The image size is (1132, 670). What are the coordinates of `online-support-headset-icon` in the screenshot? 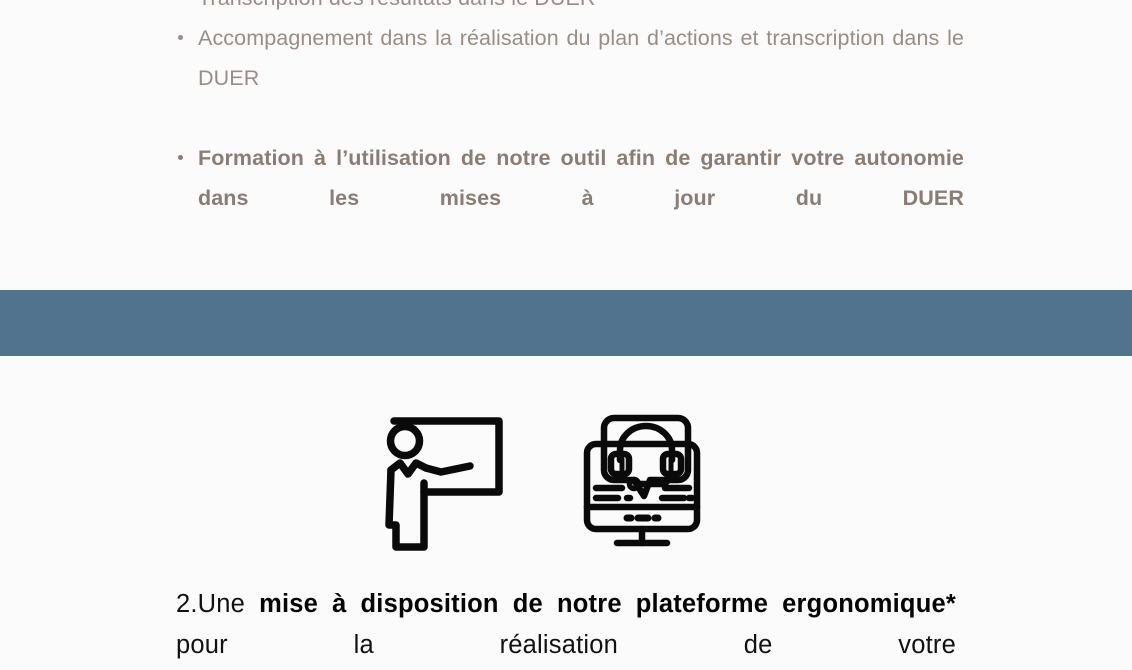 It's located at (642, 487).